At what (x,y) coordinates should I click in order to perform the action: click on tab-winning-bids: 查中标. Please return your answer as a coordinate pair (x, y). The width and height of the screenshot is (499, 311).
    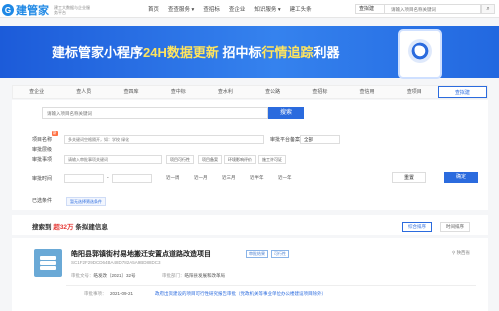
    Looking at the image, I should click on (178, 92).